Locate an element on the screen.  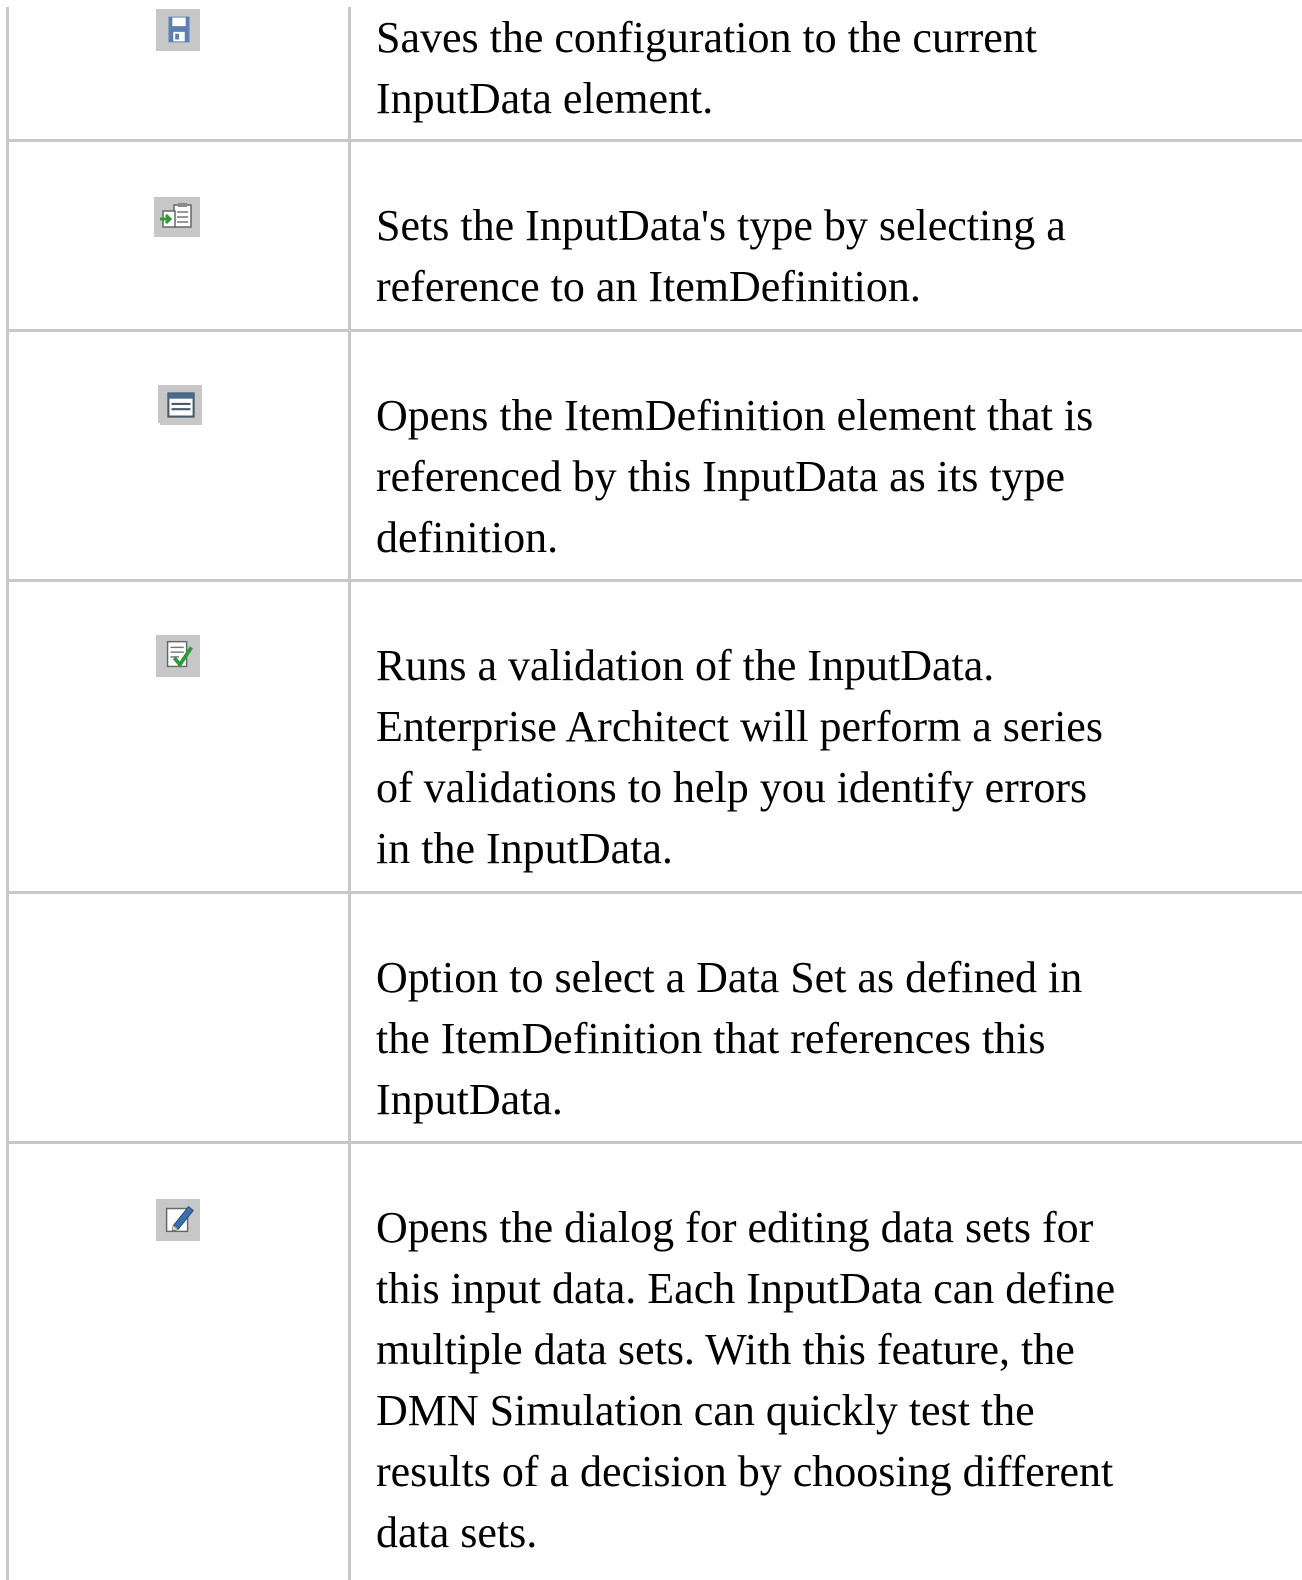
open-item-definition-icon is located at coordinates (180, 405).